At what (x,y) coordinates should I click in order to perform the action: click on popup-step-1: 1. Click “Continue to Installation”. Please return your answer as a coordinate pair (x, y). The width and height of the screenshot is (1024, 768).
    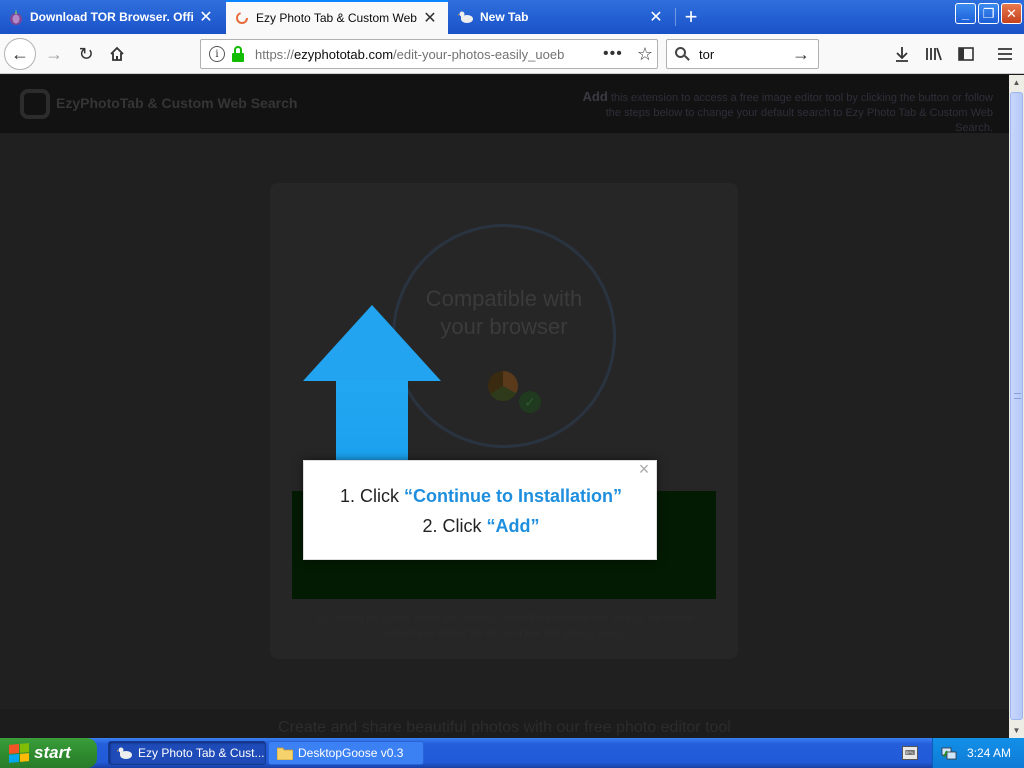
    Looking at the image, I should click on (481, 496).